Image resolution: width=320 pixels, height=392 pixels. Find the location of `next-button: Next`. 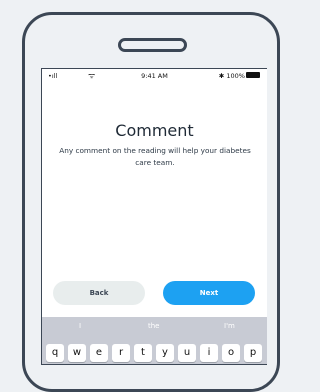

next-button: Next is located at coordinates (209, 293).